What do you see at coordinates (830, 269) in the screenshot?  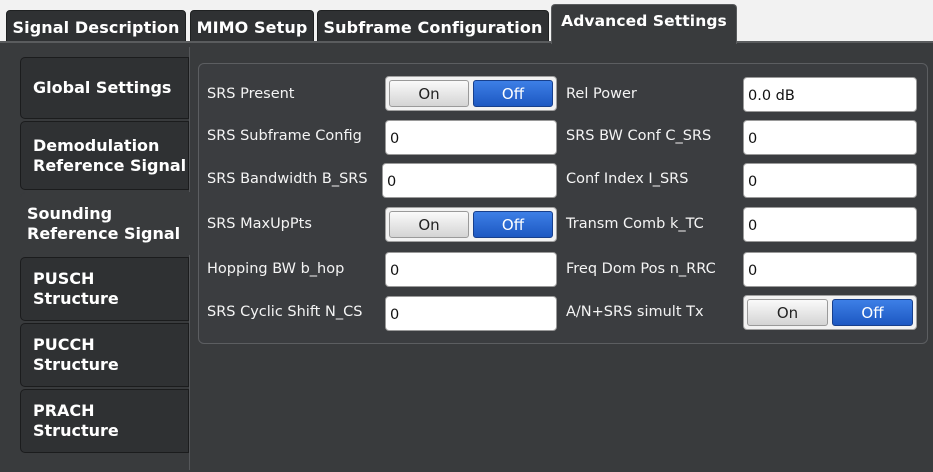 I see `freq-dom-pos-field: 0` at bounding box center [830, 269].